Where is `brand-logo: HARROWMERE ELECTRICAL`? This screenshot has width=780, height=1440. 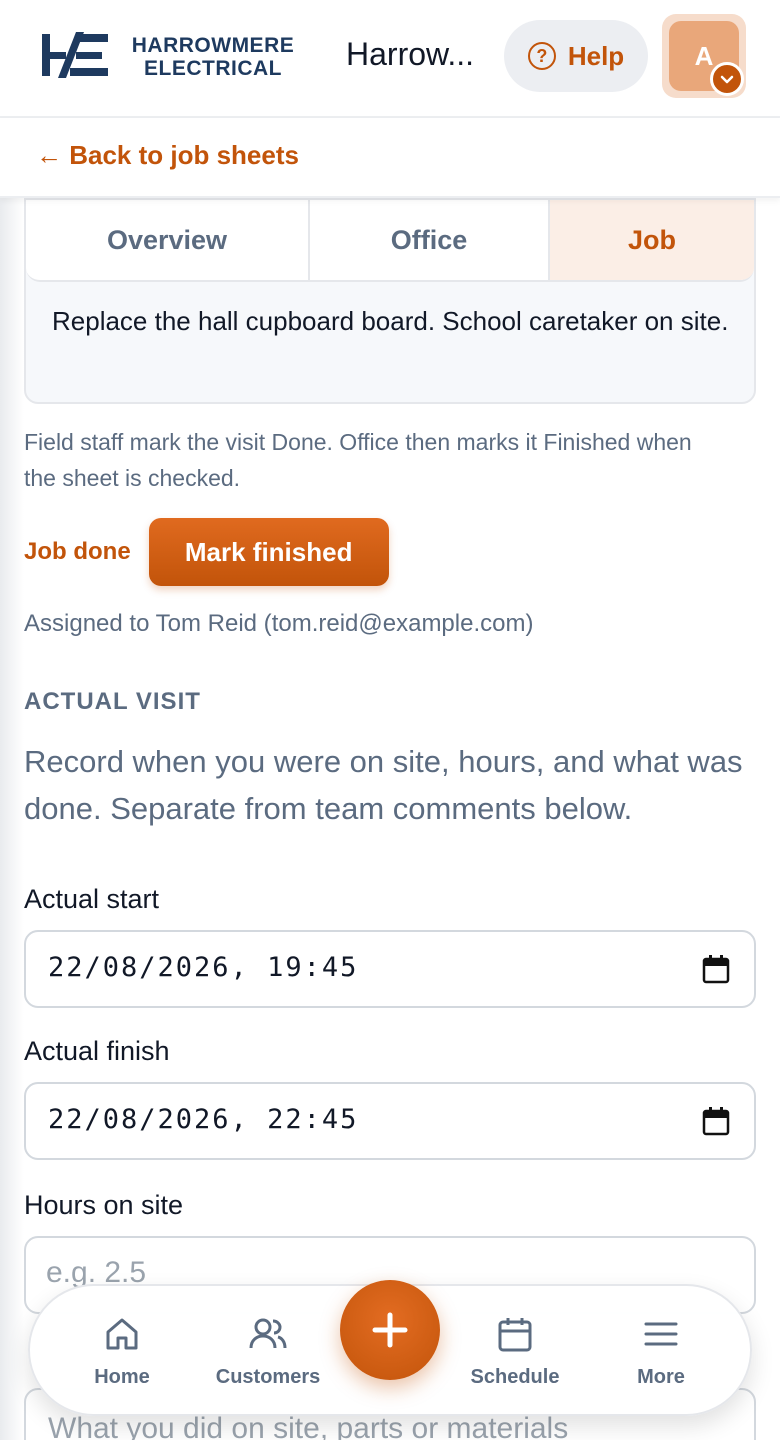 brand-logo: HARROWMERE ELECTRICAL is located at coordinates (175, 56).